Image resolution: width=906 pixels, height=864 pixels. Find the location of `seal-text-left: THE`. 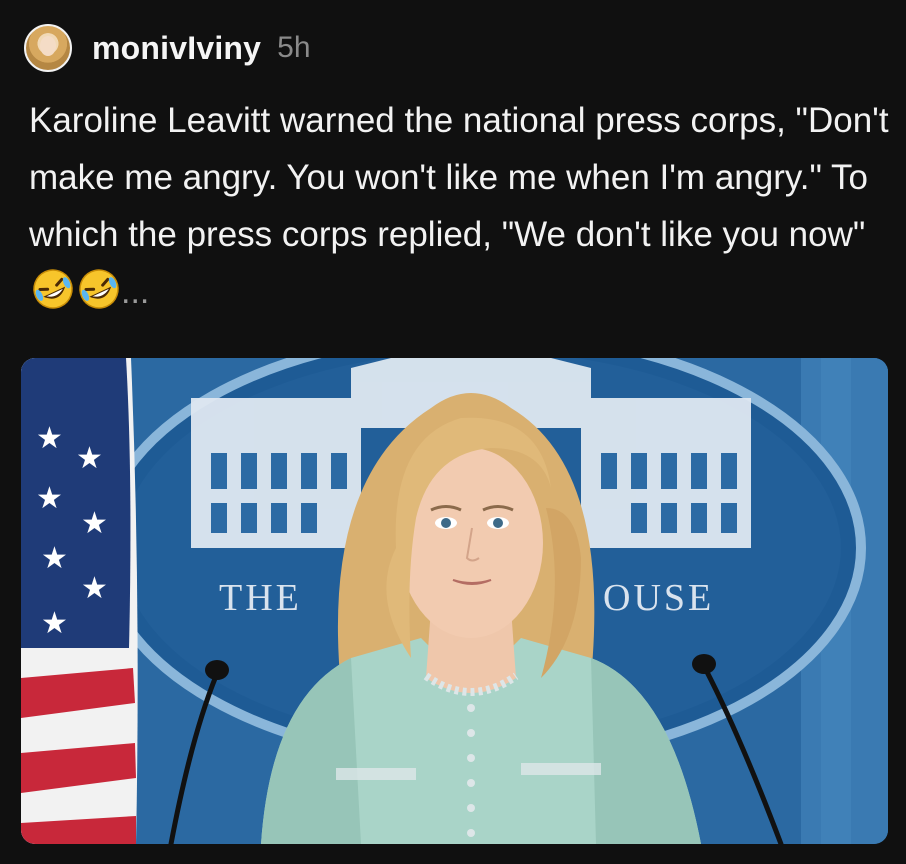

seal-text-left: THE is located at coordinates (260, 598).